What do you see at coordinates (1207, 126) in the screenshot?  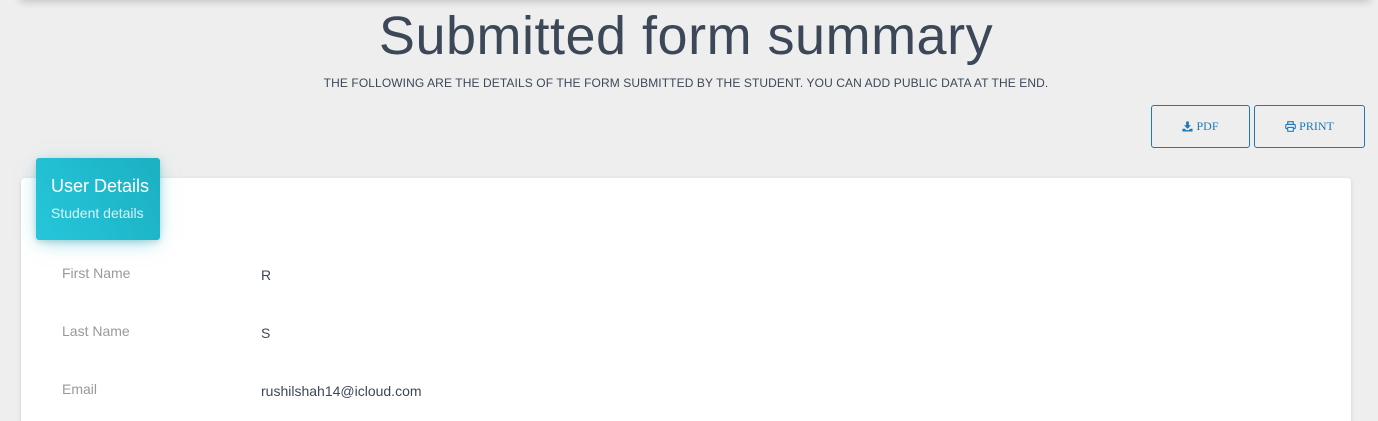 I see `pdf-button-label: PDF` at bounding box center [1207, 126].